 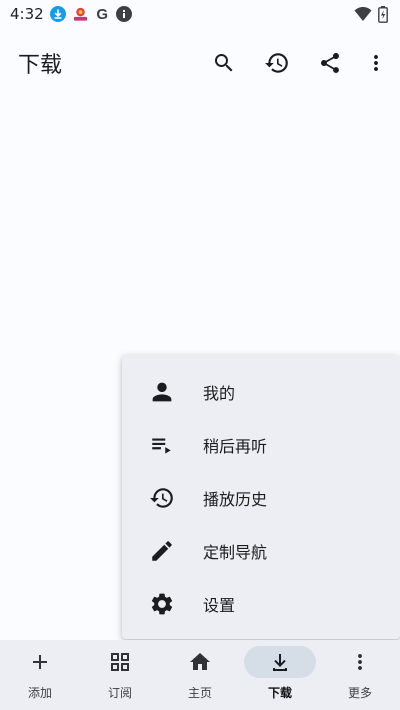 I want to click on menu-item-label: 我的, so click(x=219, y=393).